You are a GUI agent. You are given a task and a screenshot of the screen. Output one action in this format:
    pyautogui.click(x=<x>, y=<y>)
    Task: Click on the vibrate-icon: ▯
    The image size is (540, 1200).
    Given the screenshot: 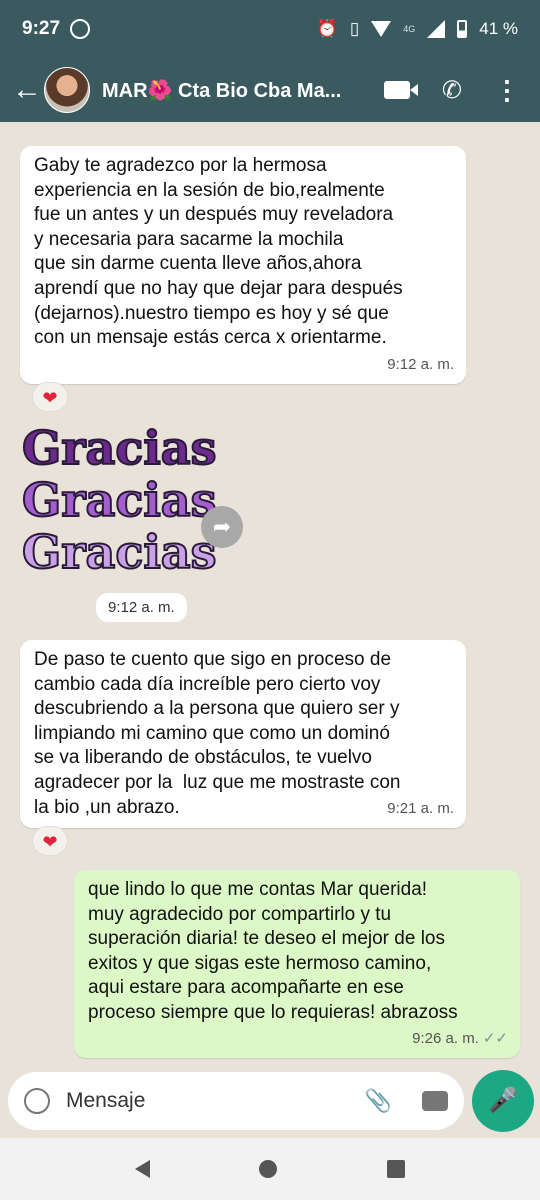 What is the action you would take?
    pyautogui.click(x=354, y=28)
    